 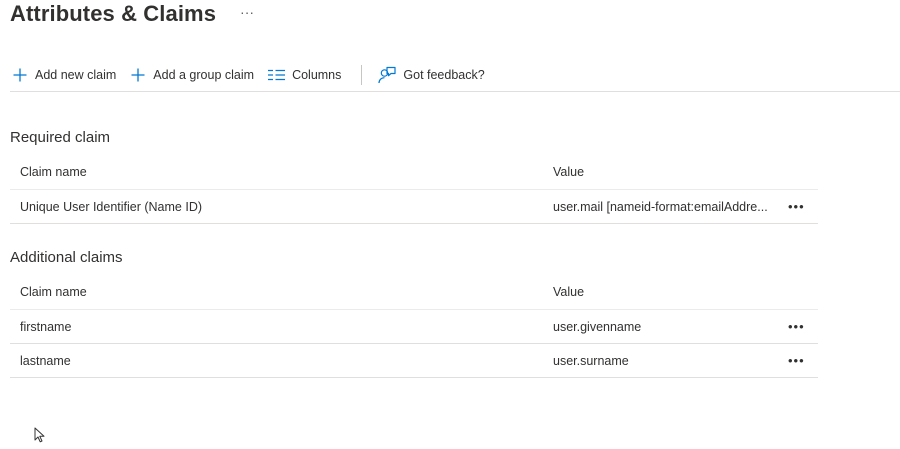 I want to click on table-row: firstname user.givenname •••, so click(x=414, y=326).